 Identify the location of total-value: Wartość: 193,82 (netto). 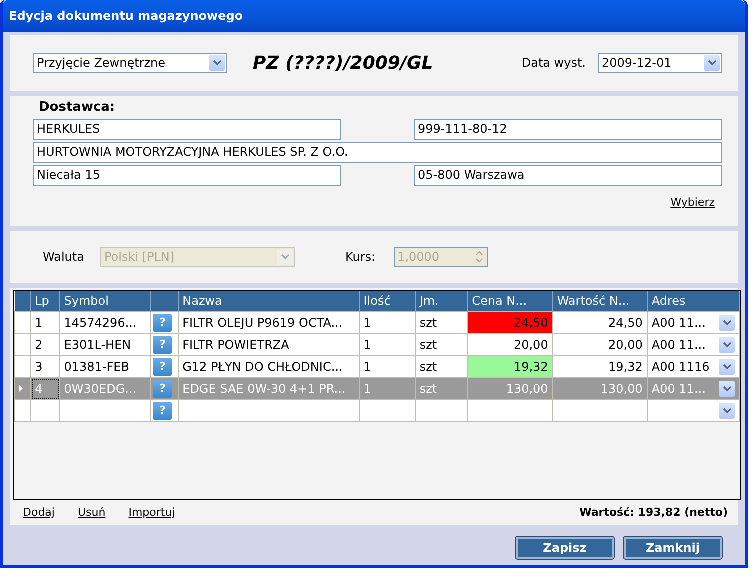
(654, 512).